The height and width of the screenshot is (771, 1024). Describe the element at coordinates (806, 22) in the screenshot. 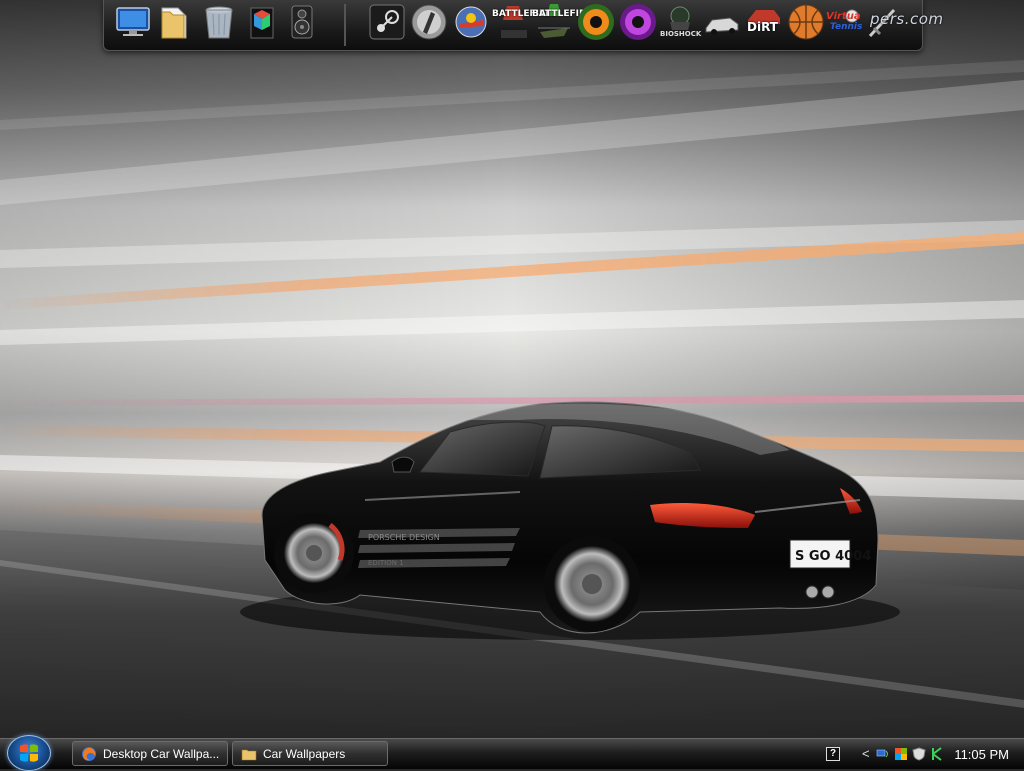

I see `basketball-icon` at that location.